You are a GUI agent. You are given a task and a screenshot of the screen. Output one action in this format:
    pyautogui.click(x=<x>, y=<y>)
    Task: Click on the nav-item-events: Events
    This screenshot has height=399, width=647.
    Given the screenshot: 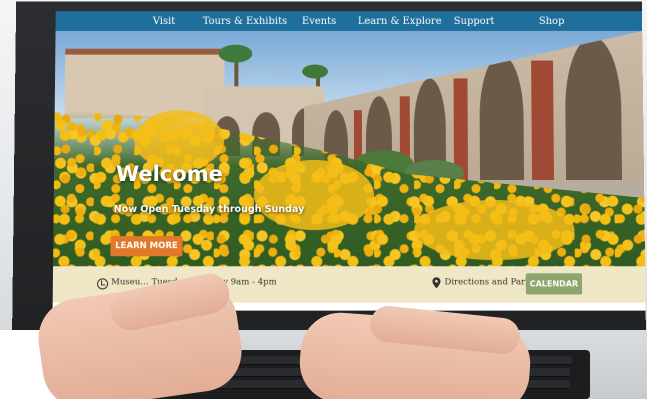 What is the action you would take?
    pyautogui.click(x=319, y=21)
    